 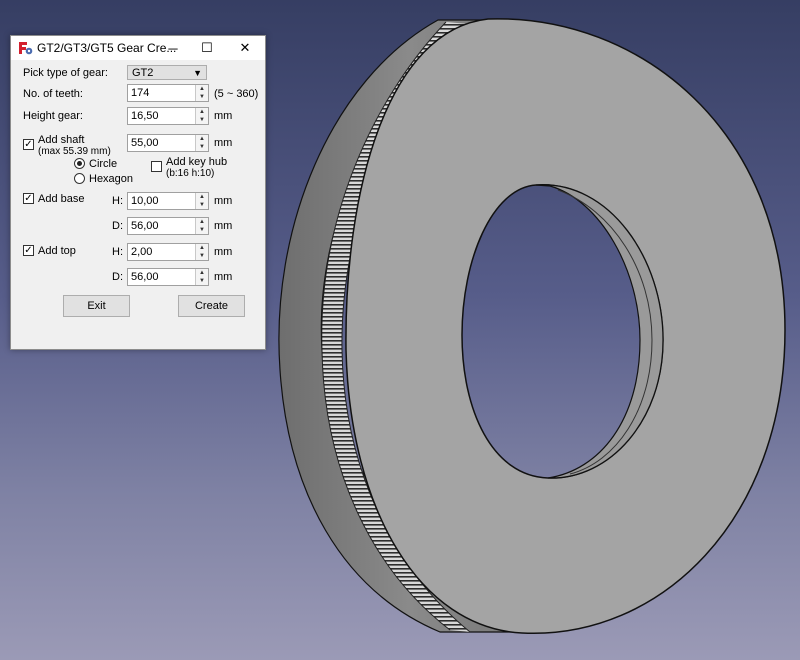 I want to click on height-value: 16,50, so click(x=145, y=116).